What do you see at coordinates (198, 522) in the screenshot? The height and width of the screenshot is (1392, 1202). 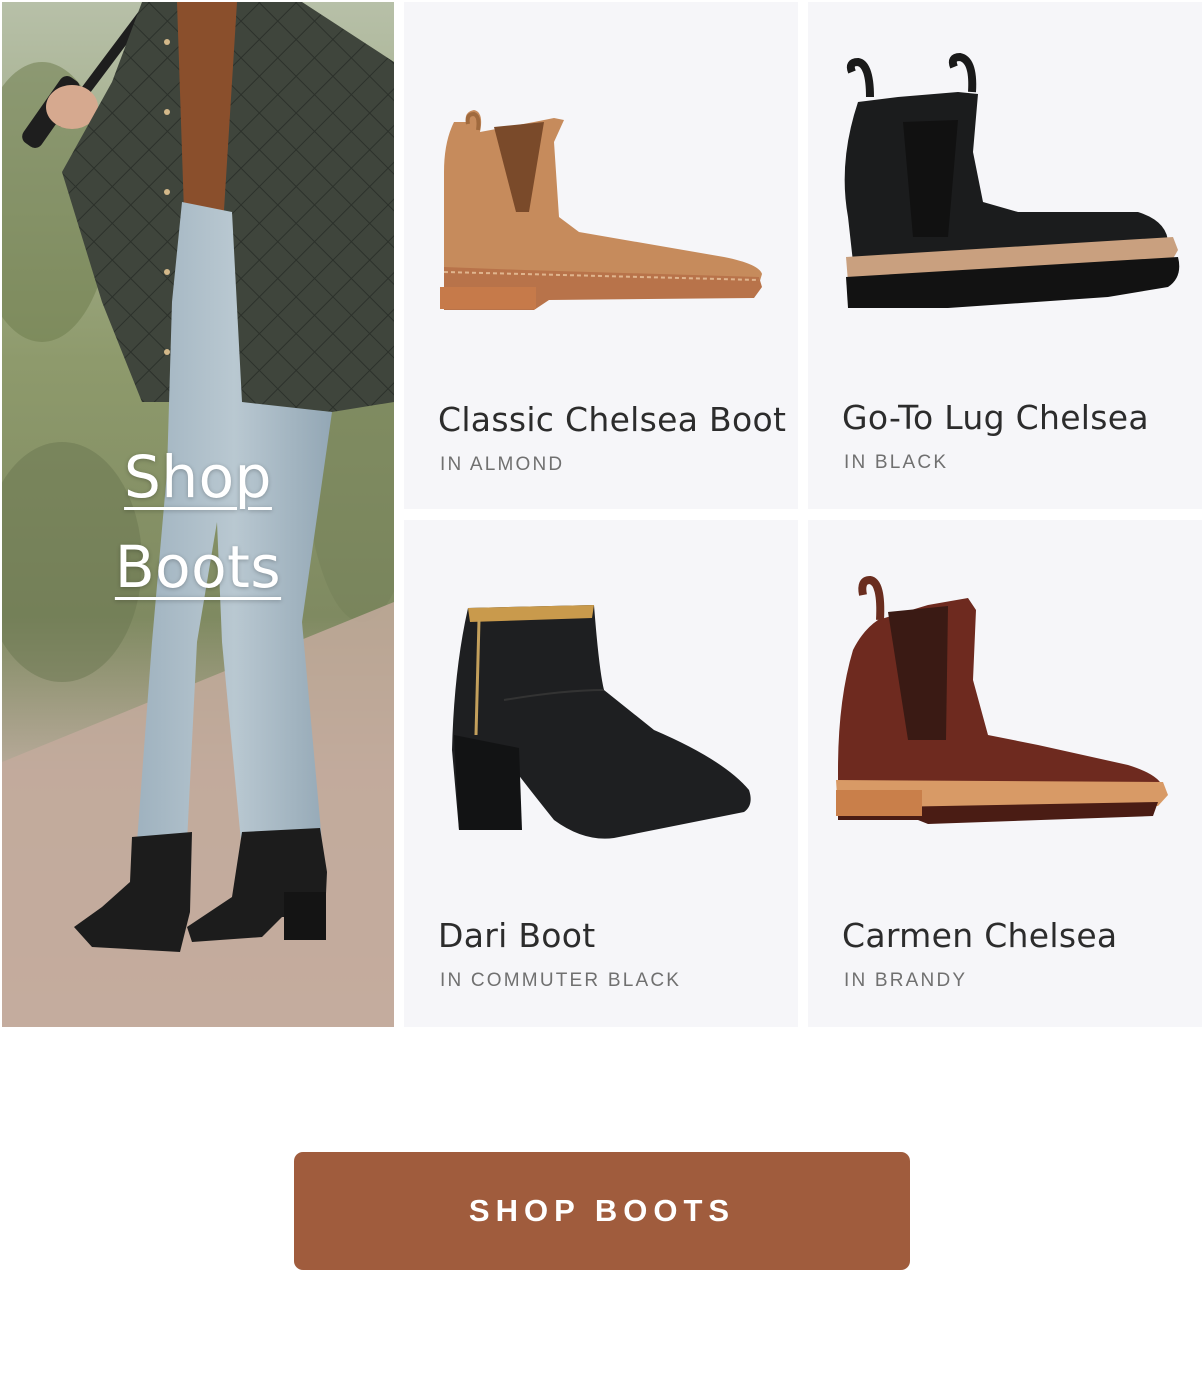 I see `hero-heading: Shop Boots` at bounding box center [198, 522].